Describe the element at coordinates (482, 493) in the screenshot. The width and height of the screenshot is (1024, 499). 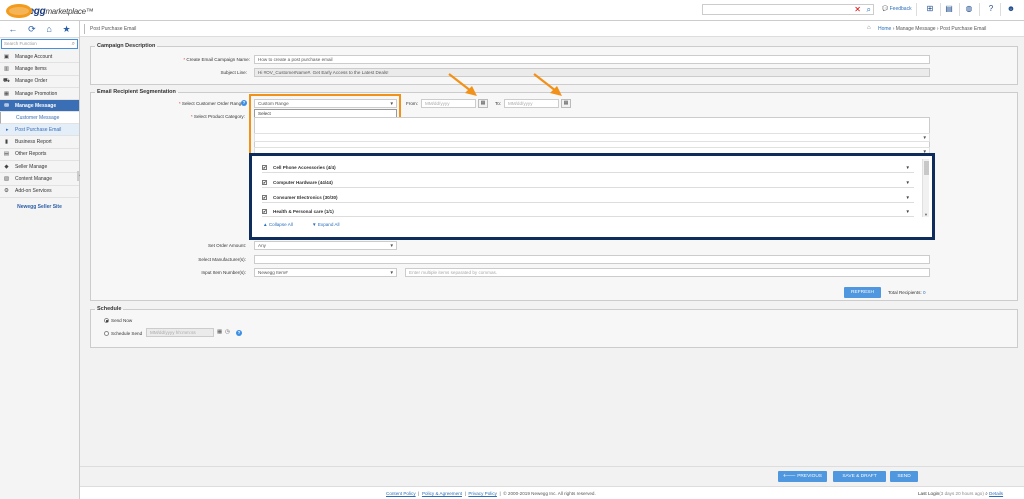
I see `privacy-policy-link: Privacy Policy` at that location.